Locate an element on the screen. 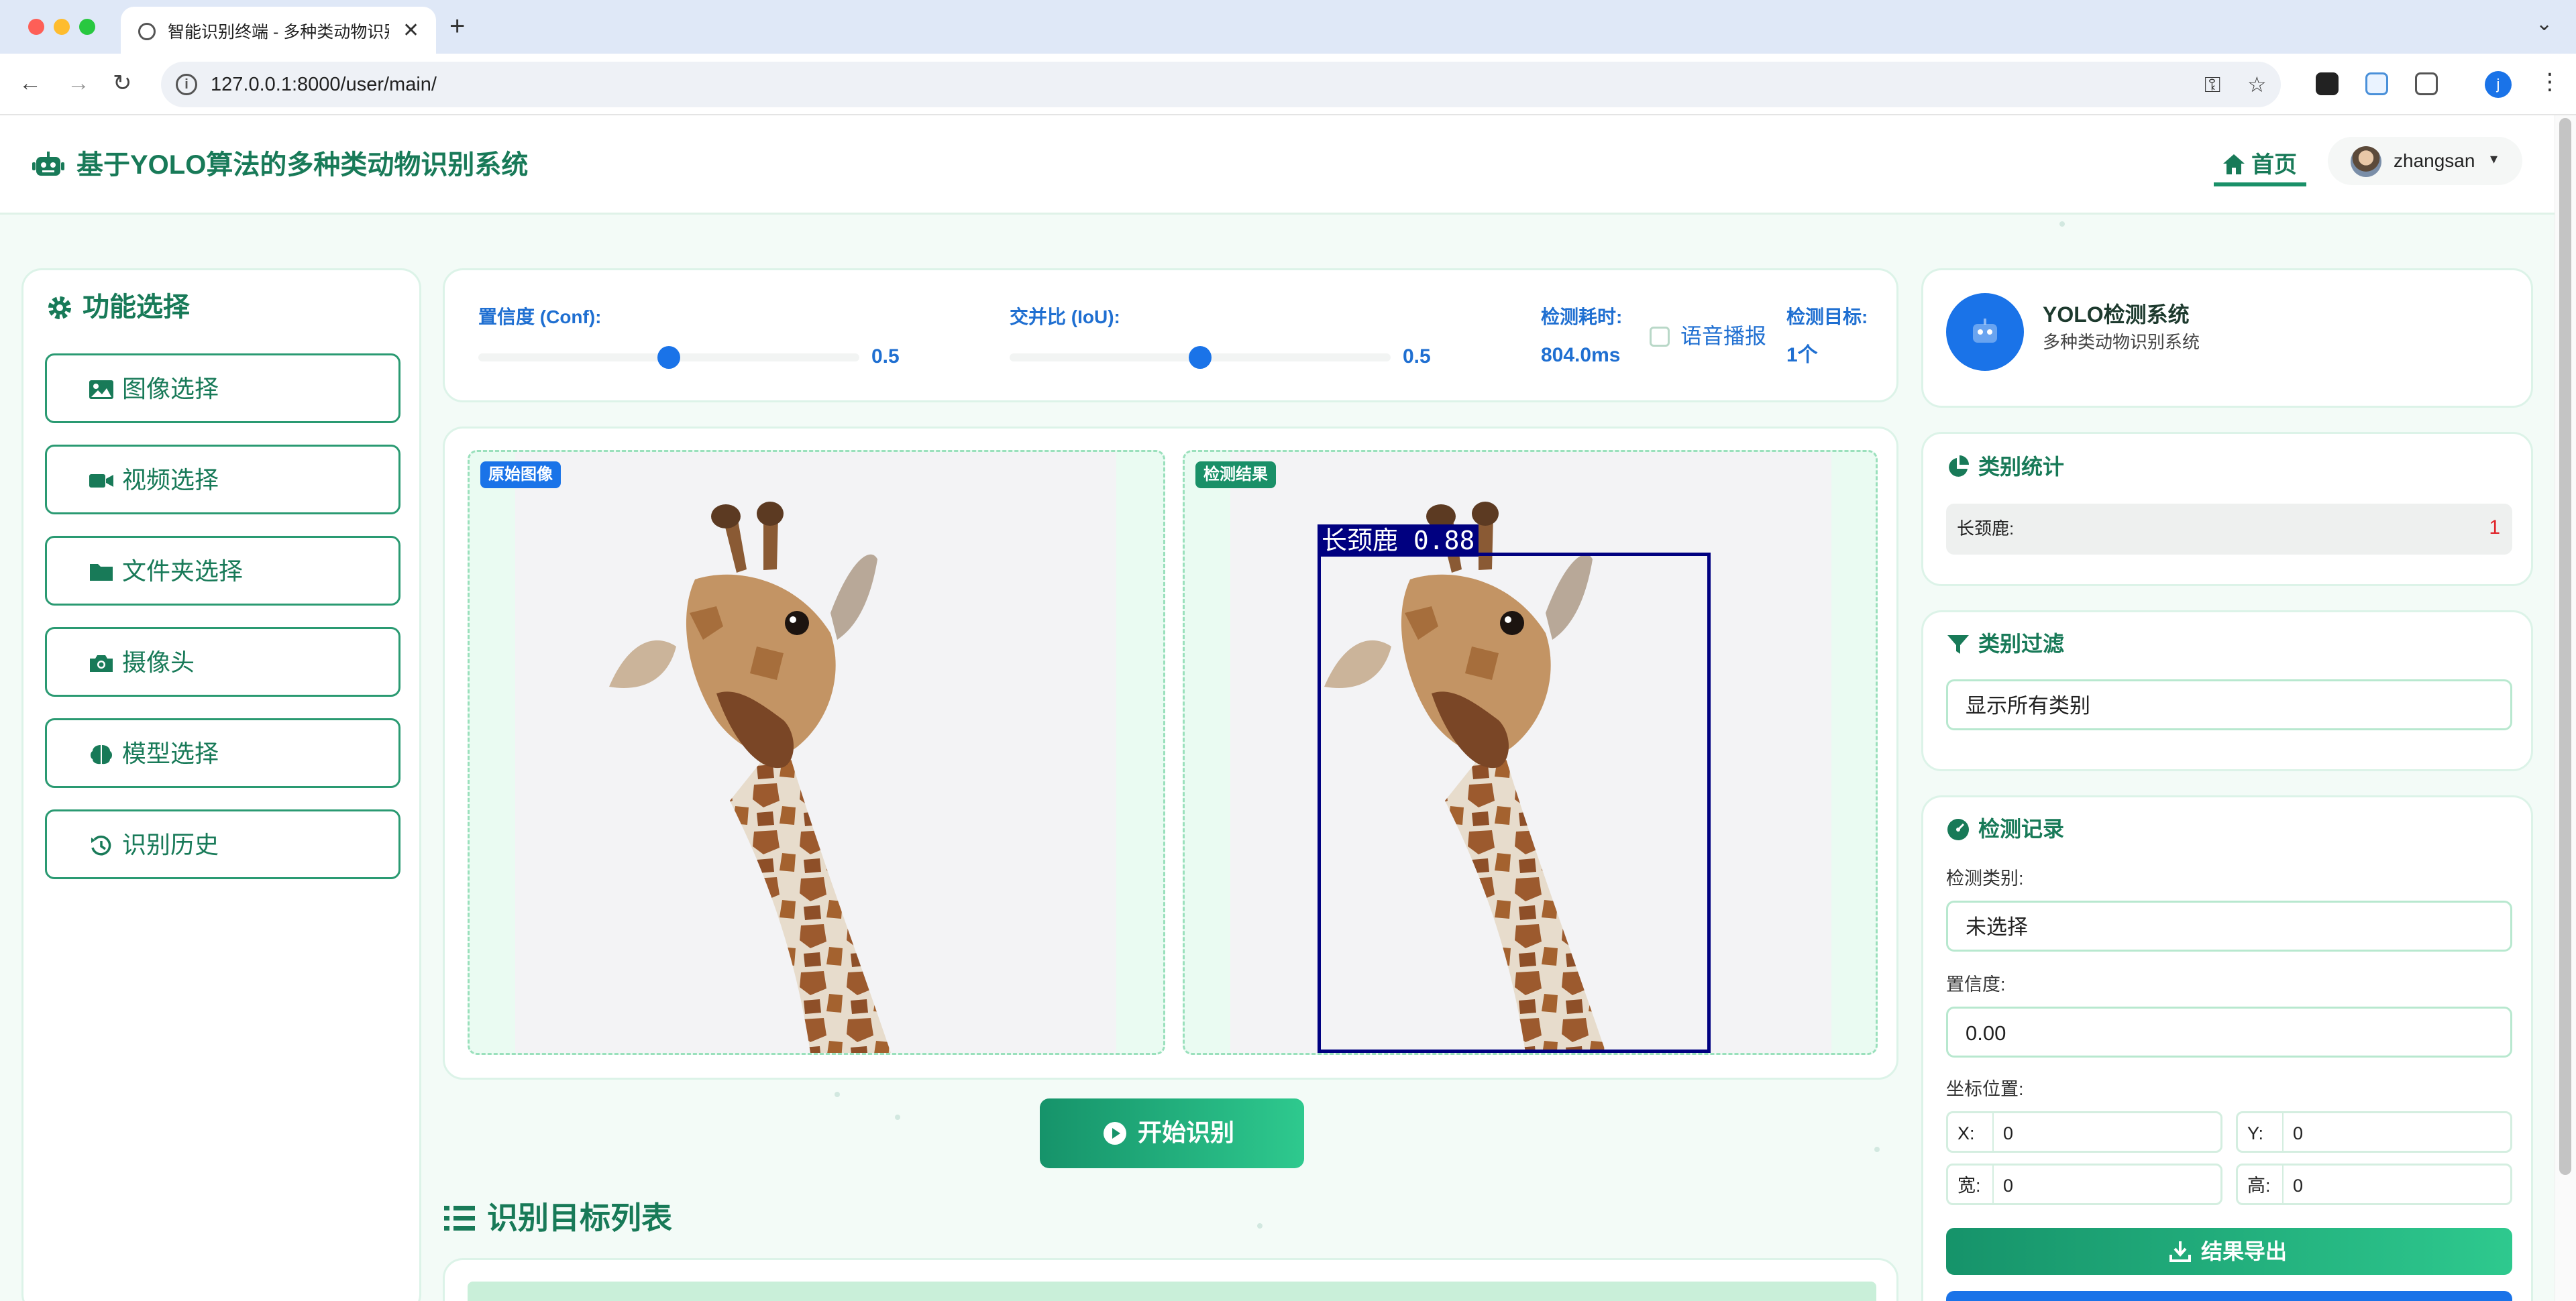  time-value: 804.0ms is located at coordinates (1581, 355).